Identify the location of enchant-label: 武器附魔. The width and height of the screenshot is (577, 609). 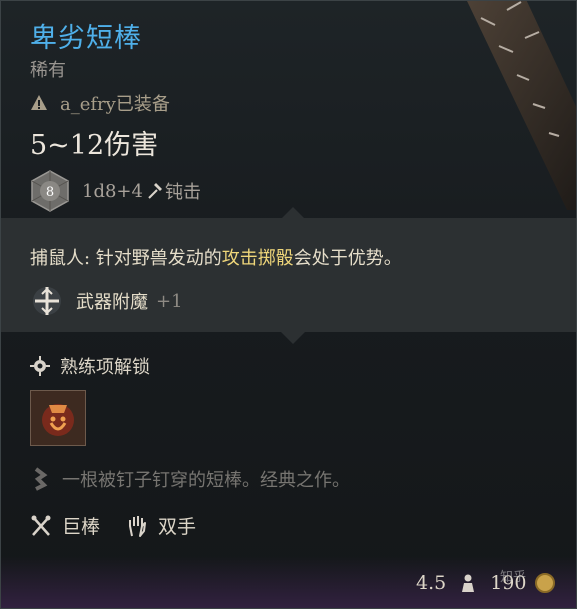
(112, 302).